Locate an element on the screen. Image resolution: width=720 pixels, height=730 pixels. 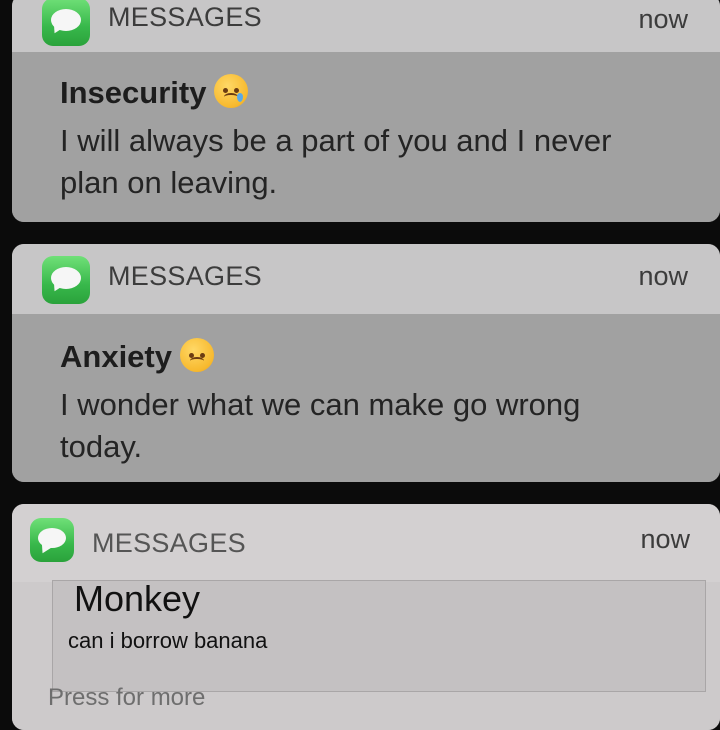
sender-name: Anxiety is located at coordinates (137, 356).